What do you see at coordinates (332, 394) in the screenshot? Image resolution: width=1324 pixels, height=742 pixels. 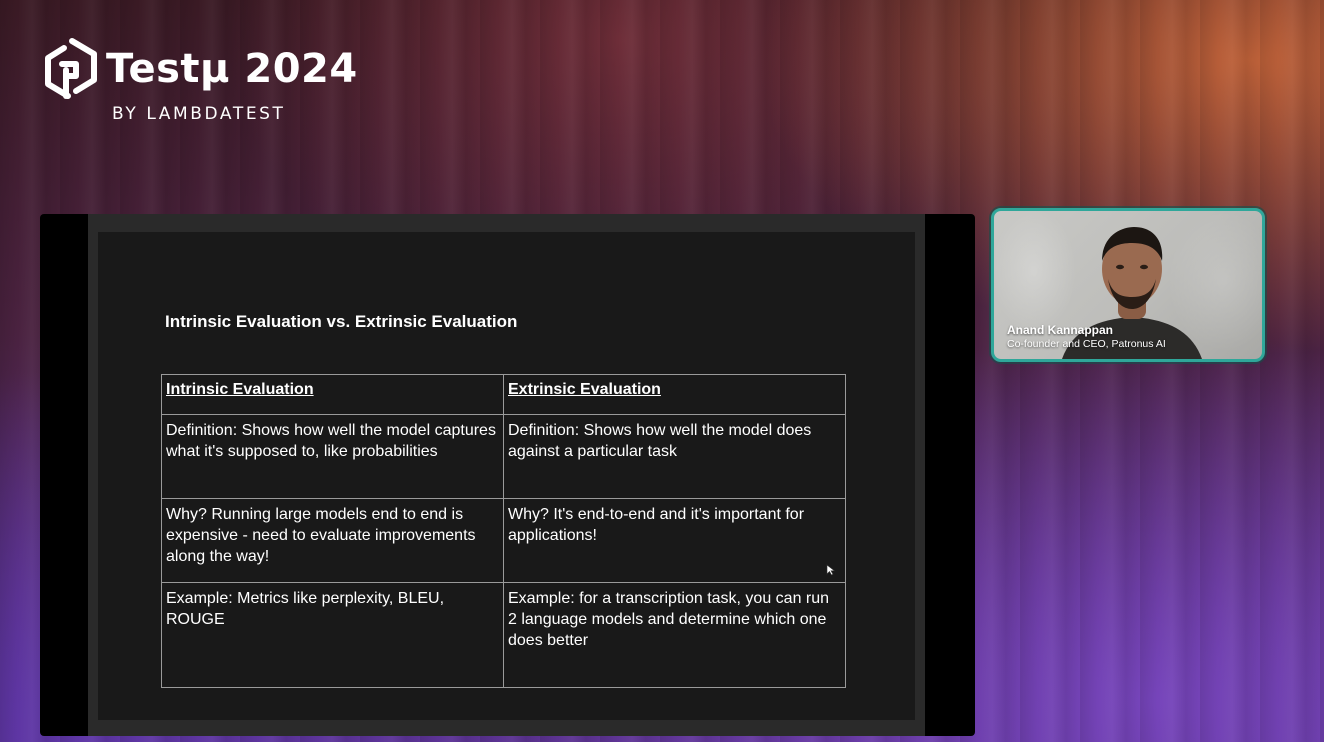 I see `header-intrinsic: Intrinsic Evaluation` at bounding box center [332, 394].